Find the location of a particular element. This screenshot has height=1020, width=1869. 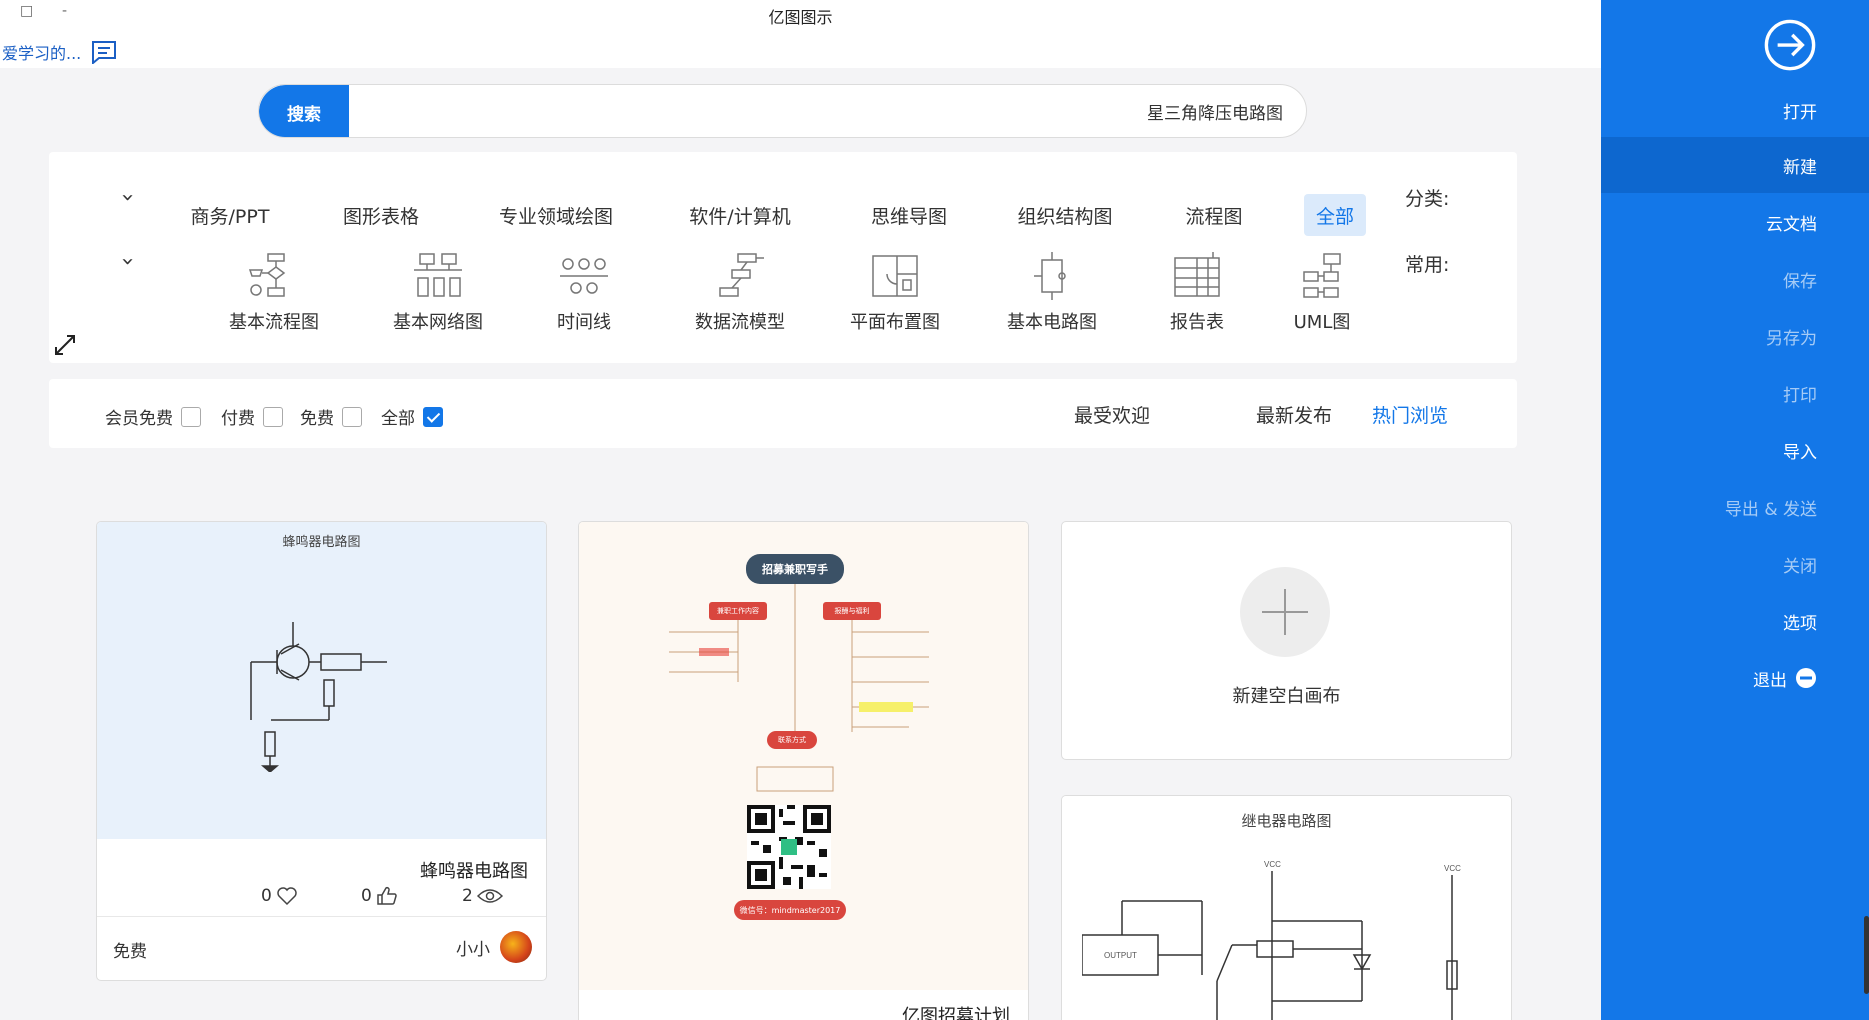

network-icon is located at coordinates (438, 275).